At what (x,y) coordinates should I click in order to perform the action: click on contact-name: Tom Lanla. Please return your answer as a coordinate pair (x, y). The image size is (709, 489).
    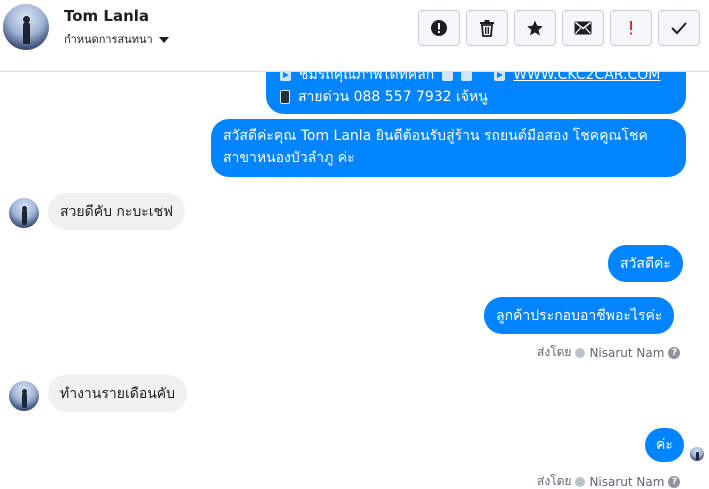
    Looking at the image, I should click on (106, 16).